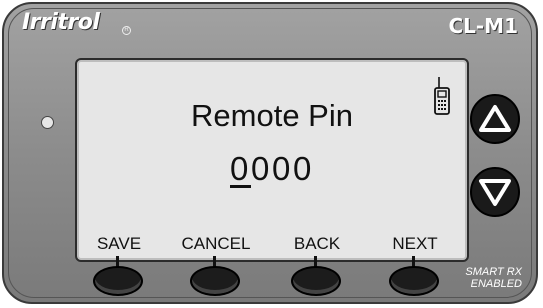 The image size is (543, 308). What do you see at coordinates (61, 22) in the screenshot?
I see `brand-logo: Irritrol` at bounding box center [61, 22].